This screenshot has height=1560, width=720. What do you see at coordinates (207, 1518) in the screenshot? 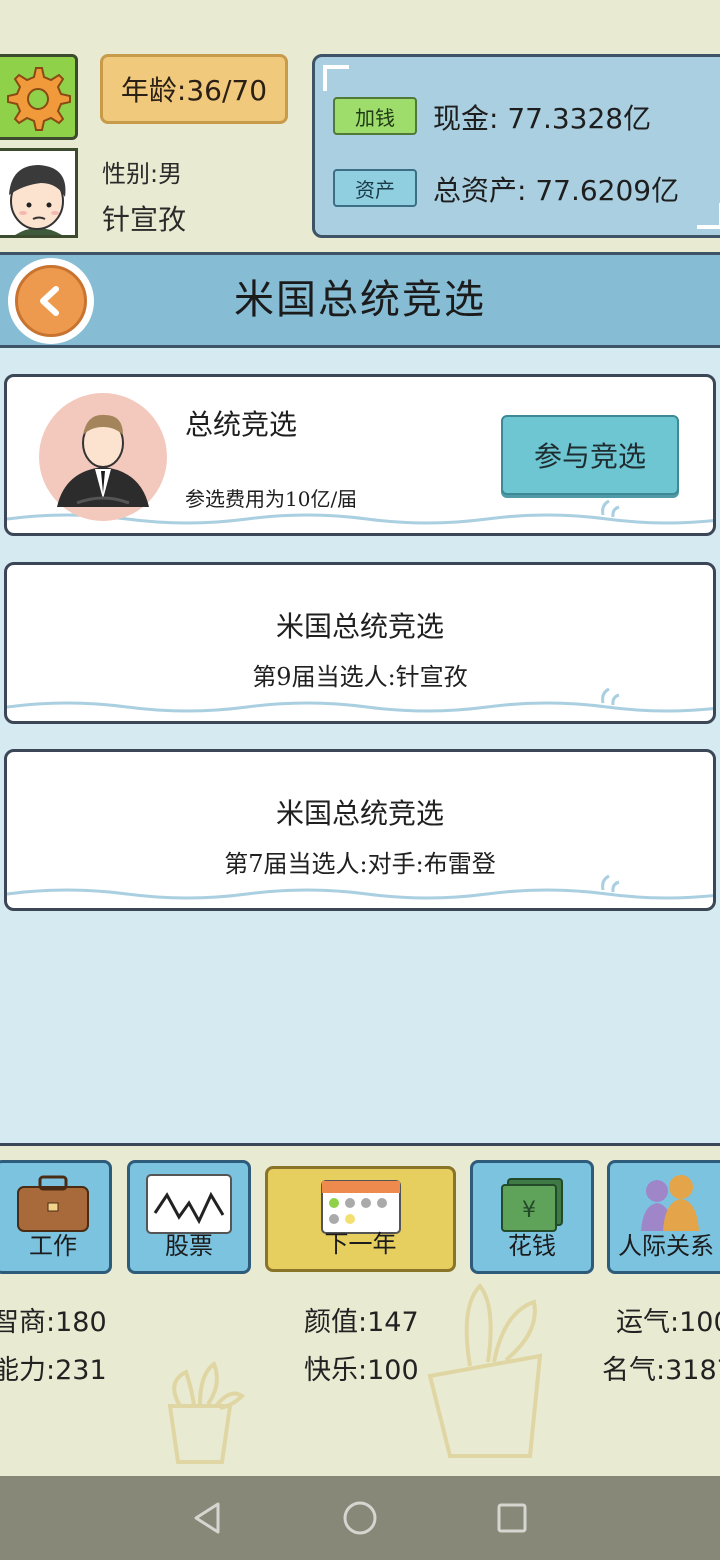
I see `back-triangle-icon` at bounding box center [207, 1518].